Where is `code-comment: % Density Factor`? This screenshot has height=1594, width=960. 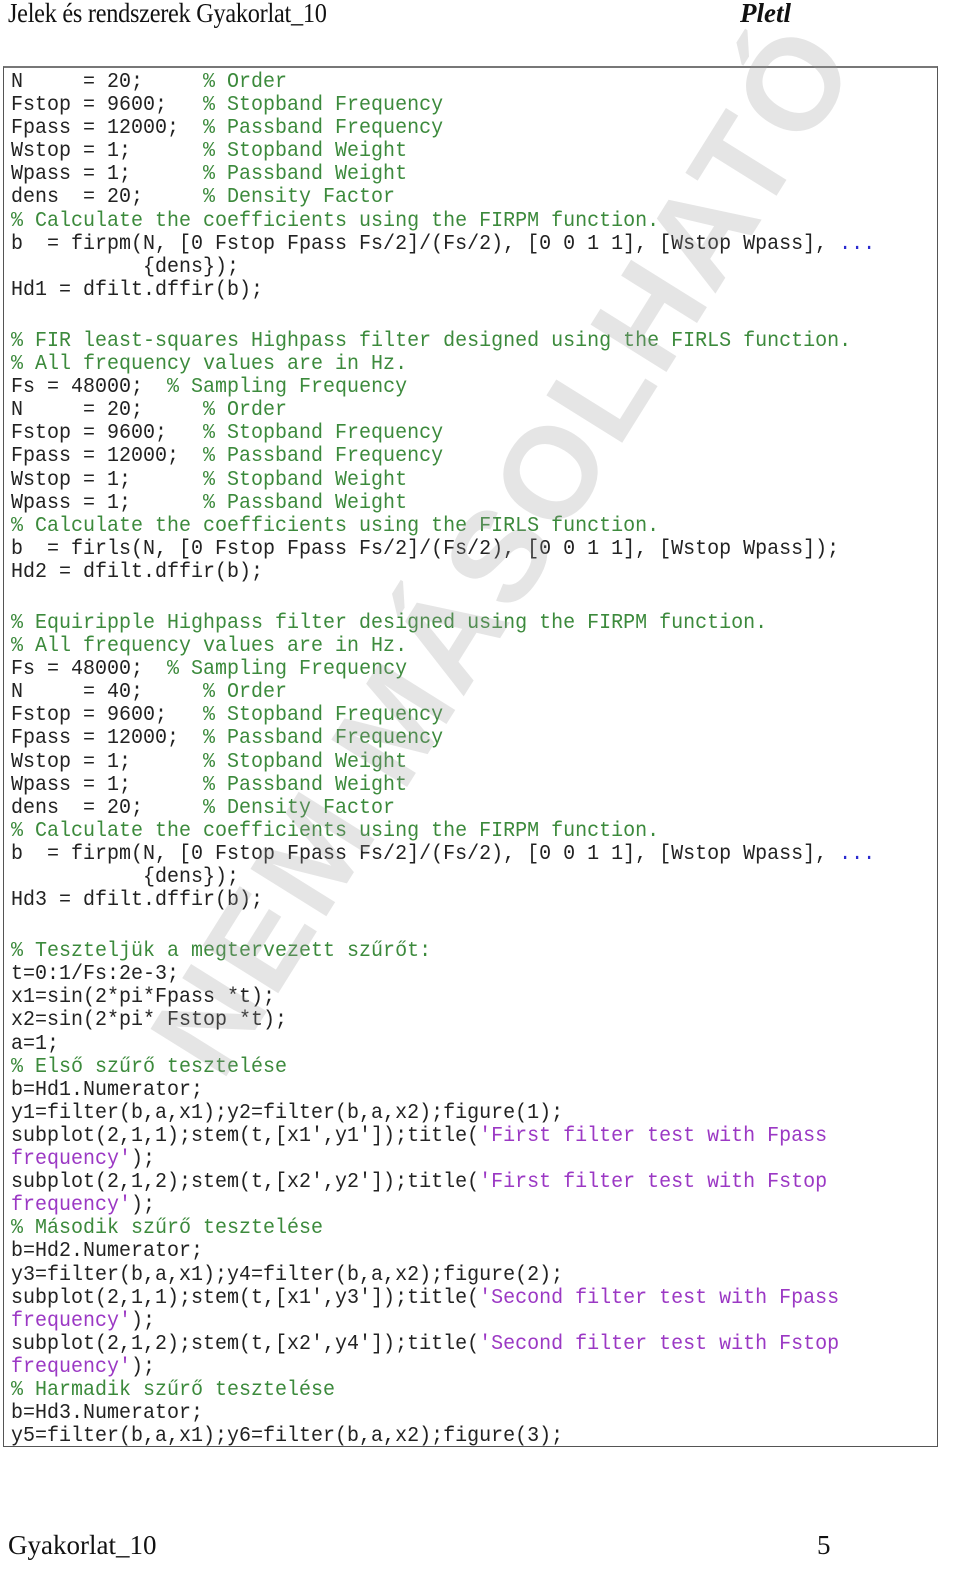
code-comment: % Density Factor is located at coordinates (299, 808).